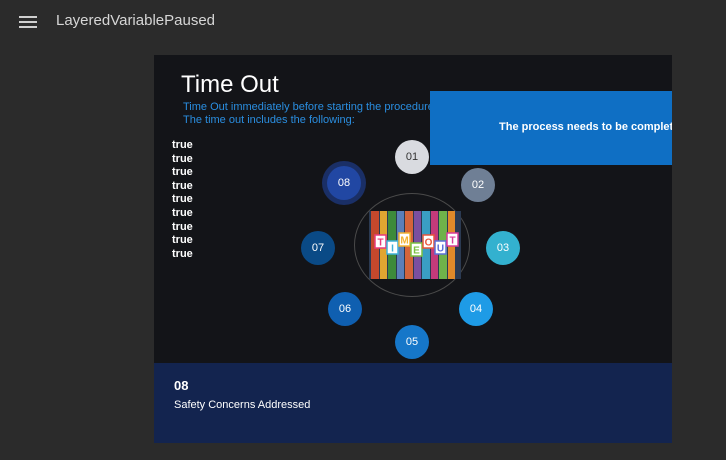 Image resolution: width=726 pixels, height=460 pixels. Describe the element at coordinates (413, 403) in the screenshot. I see `detail-panel: 08 Safety Concerns Addressed` at that location.